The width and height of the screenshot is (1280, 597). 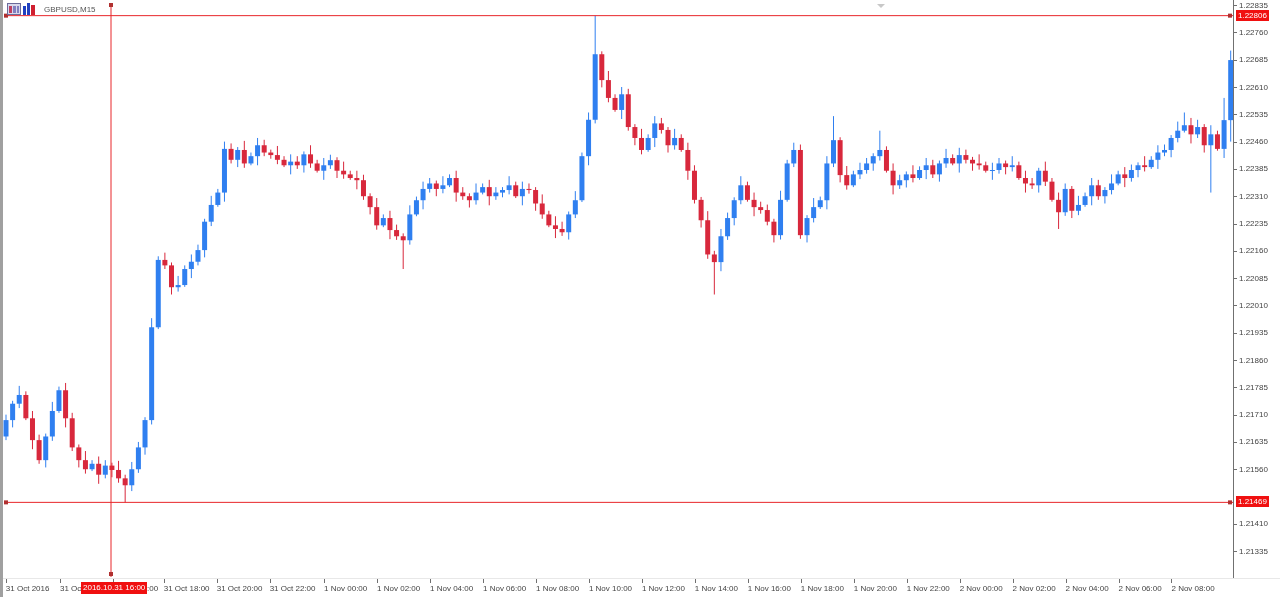 What do you see at coordinates (1253, 5) in the screenshot?
I see `price-label: 1.22835` at bounding box center [1253, 5].